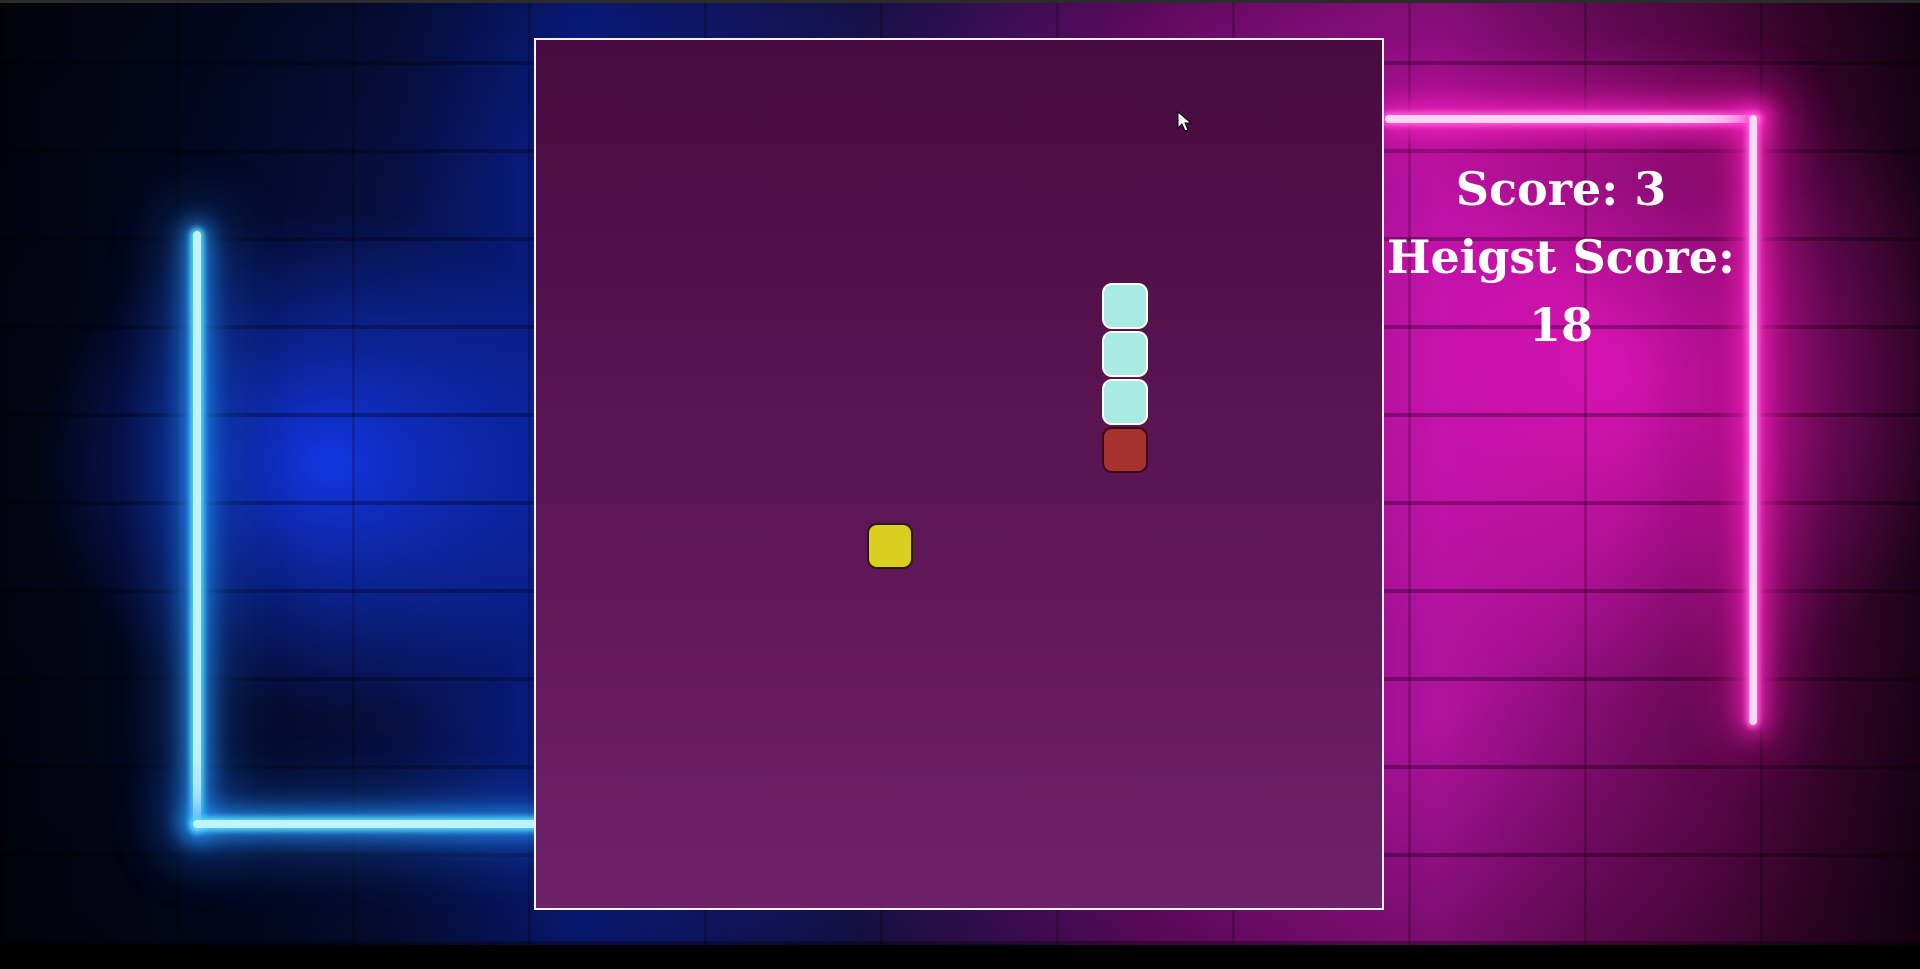 This screenshot has width=1920, height=969. I want to click on neon-blue-frame-vertical, so click(197, 531).